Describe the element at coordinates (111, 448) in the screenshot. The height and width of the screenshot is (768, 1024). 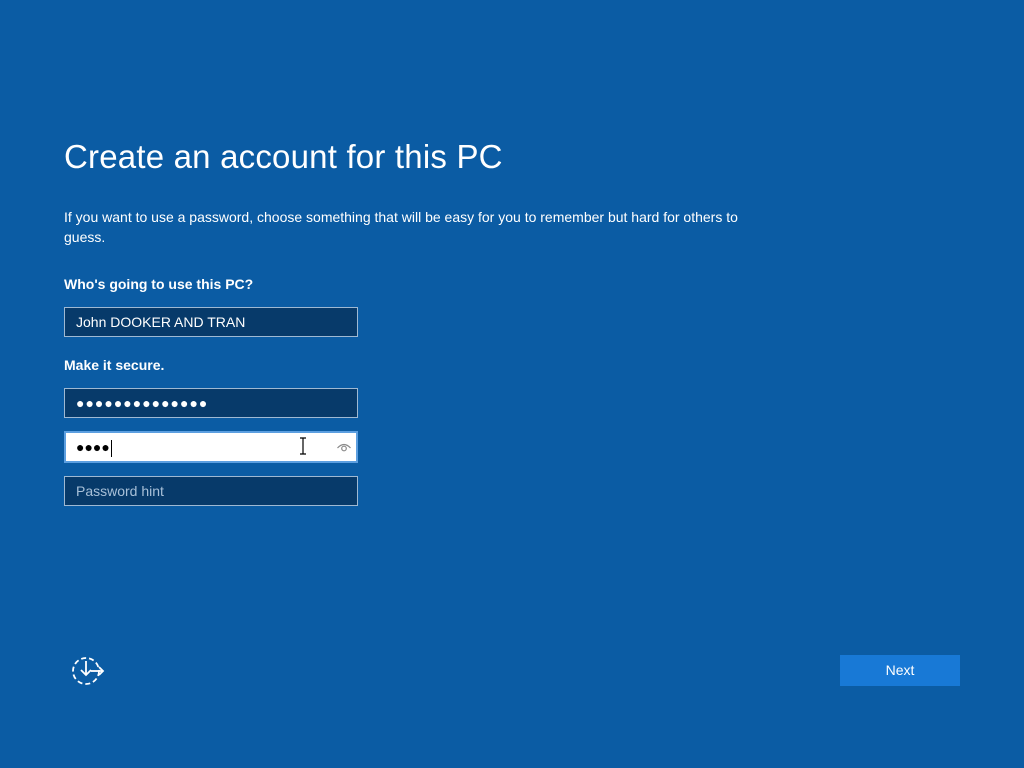
I see `text-caret` at that location.